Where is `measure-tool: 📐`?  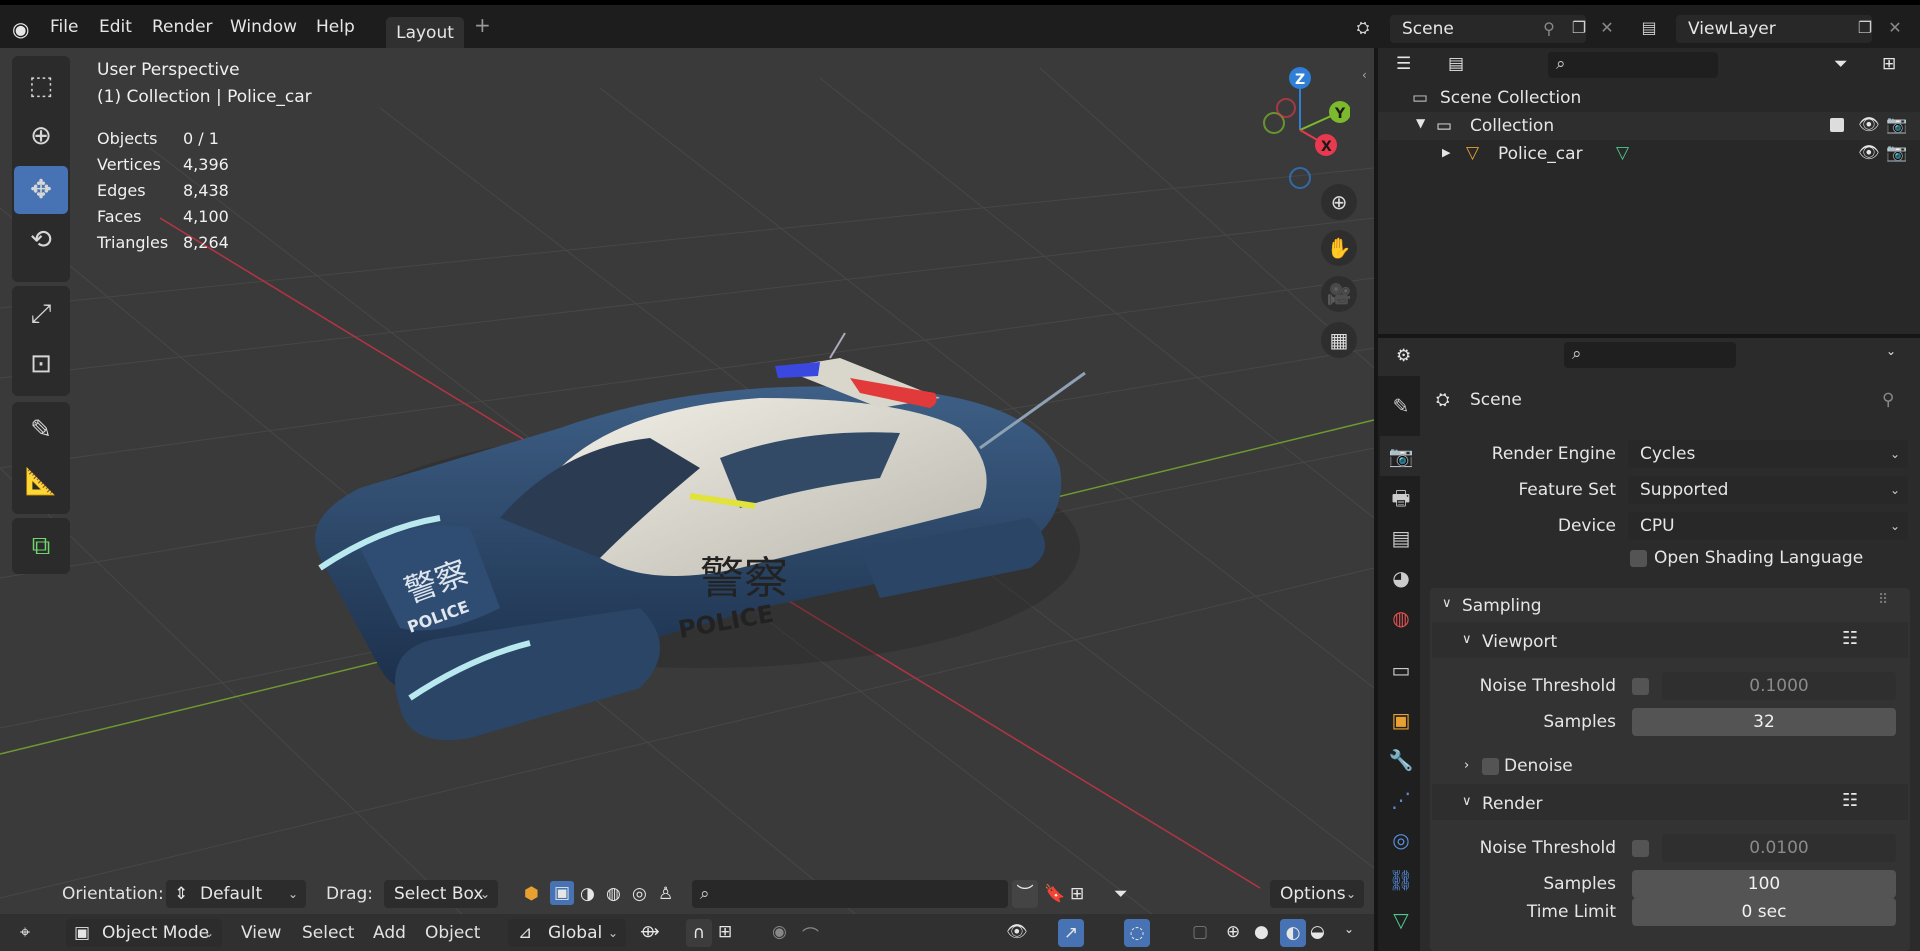
measure-tool: 📐 is located at coordinates (41, 482).